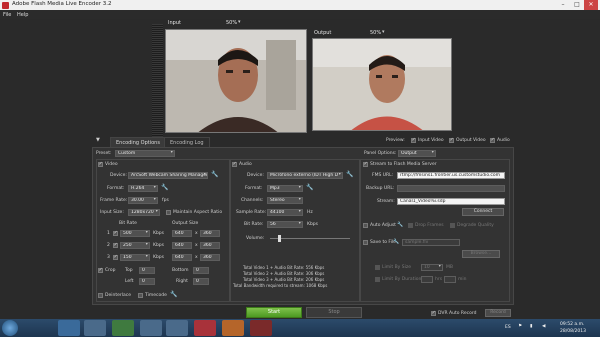  What do you see at coordinates (310, 238) in the screenshot?
I see `volume-slider-track` at bounding box center [310, 238].